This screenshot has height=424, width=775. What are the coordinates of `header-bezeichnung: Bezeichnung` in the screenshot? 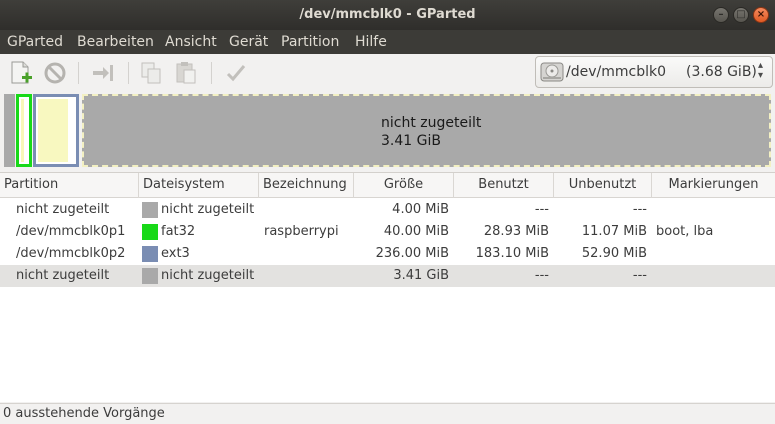 It's located at (306, 185).